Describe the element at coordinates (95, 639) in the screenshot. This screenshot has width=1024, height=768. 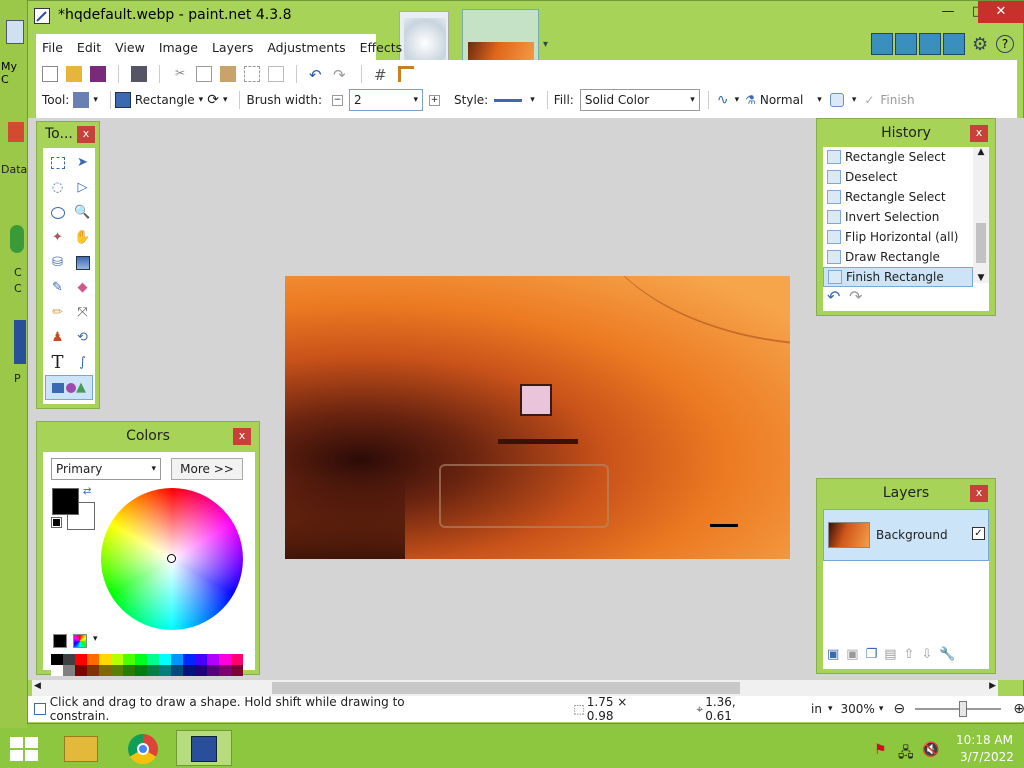
I see `palette-dropdown-icon: ▾` at that location.